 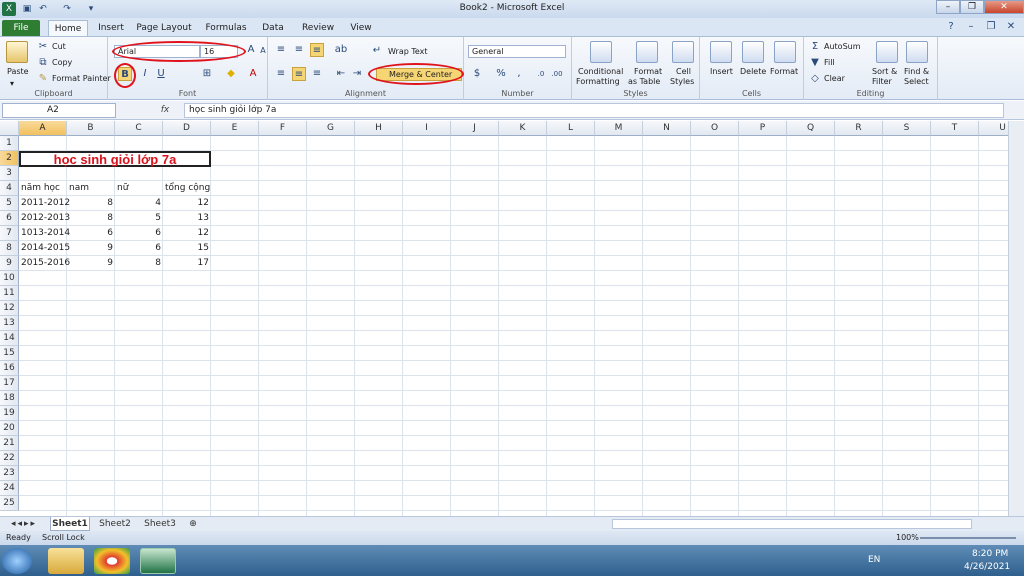 I want to click on formatting-label: Formatting, so click(x=598, y=81).